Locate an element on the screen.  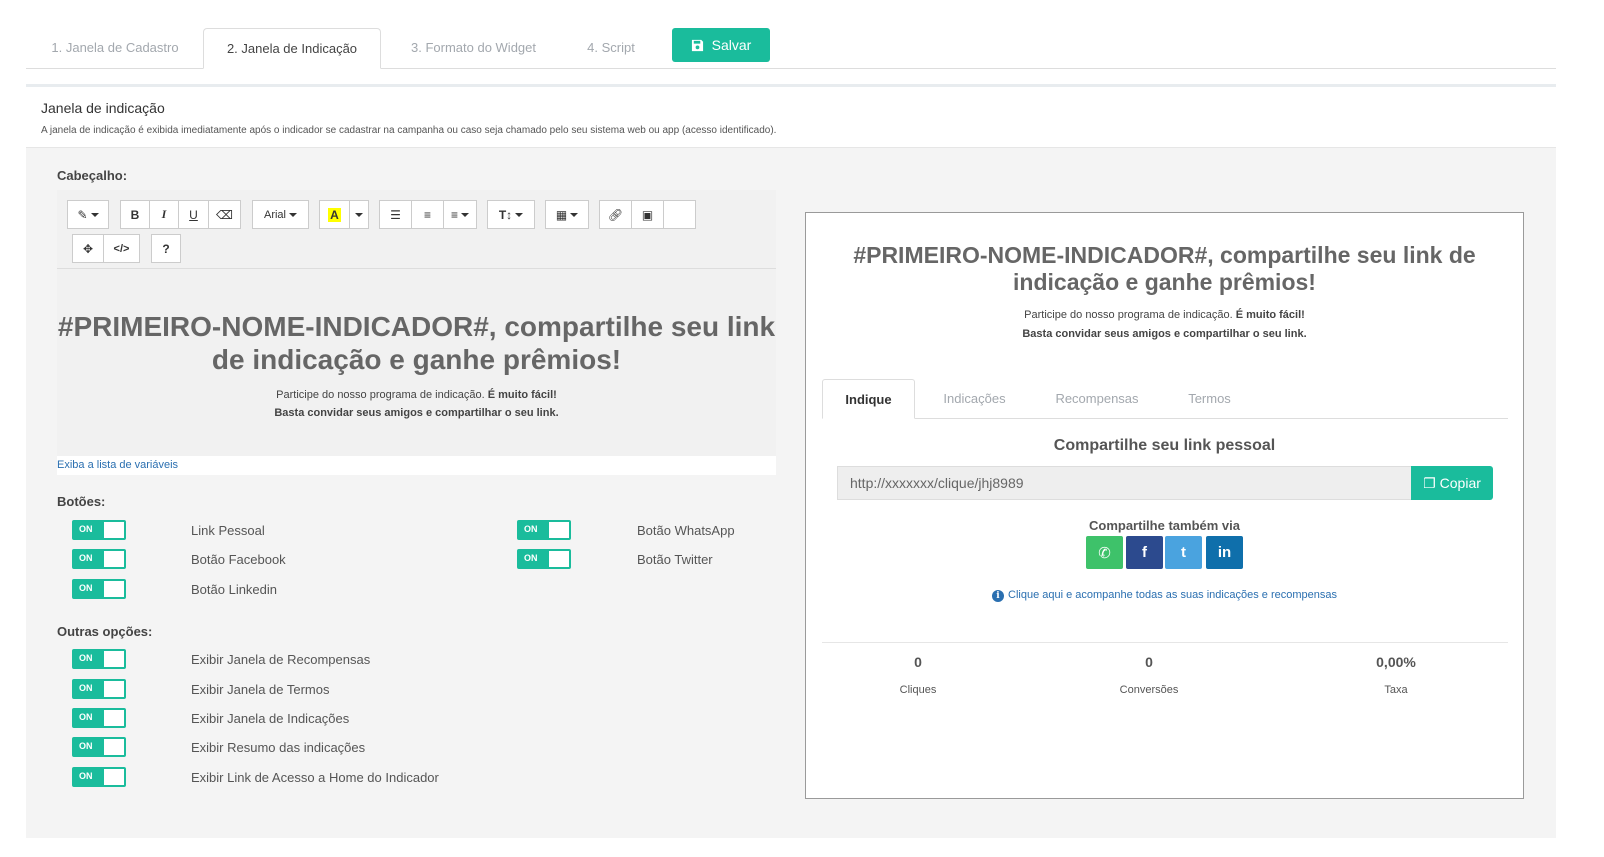
facebook-icon: f is located at coordinates (1144, 552).